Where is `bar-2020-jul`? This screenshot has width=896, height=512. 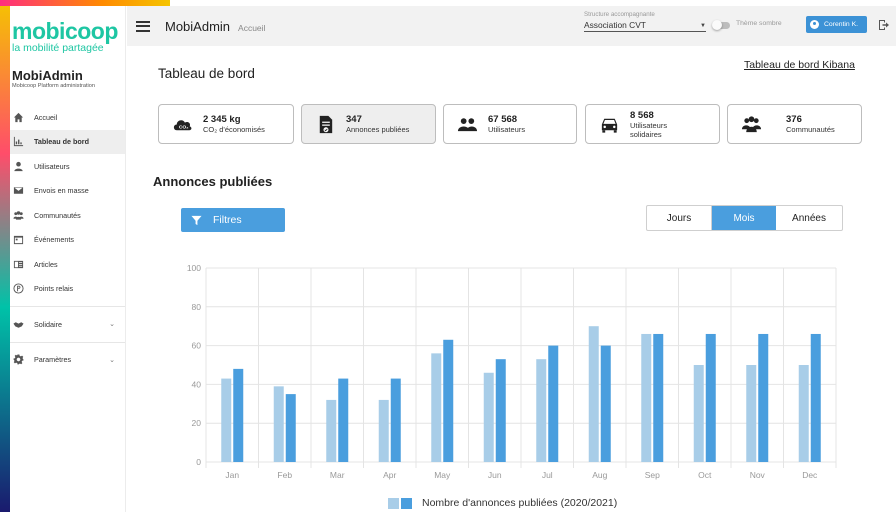 bar-2020-jul is located at coordinates (541, 410).